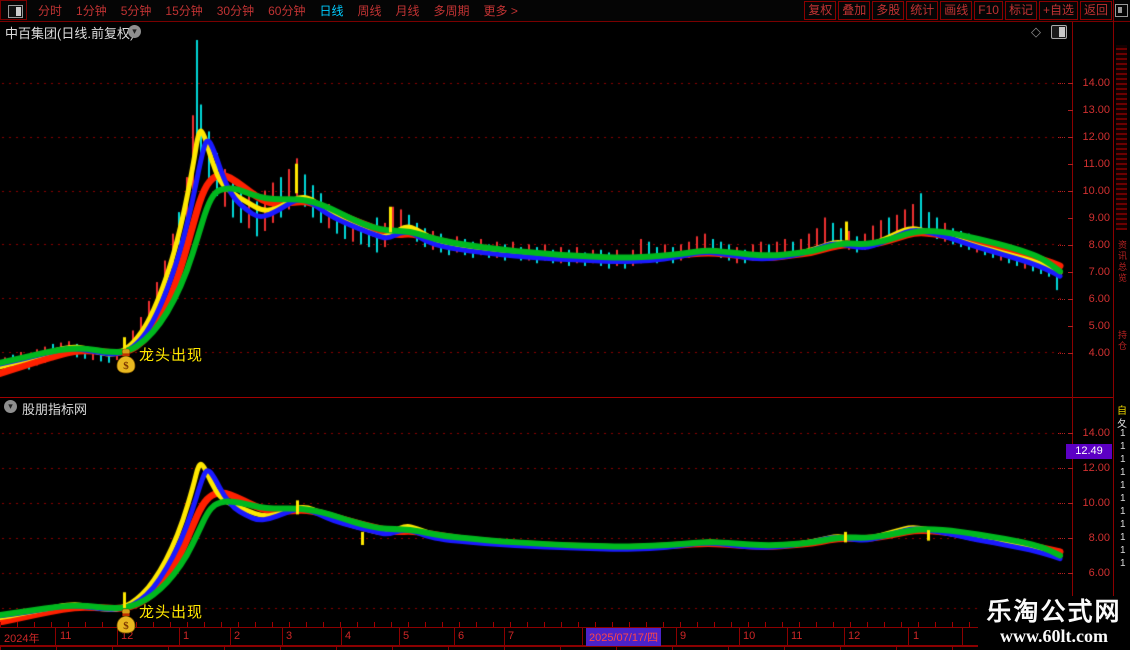  I want to click on month-label: 6, so click(461, 636).